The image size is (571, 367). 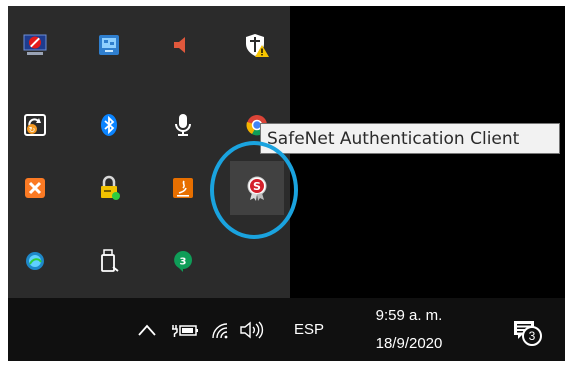 What do you see at coordinates (183, 188) in the screenshot?
I see `java-icon` at bounding box center [183, 188].